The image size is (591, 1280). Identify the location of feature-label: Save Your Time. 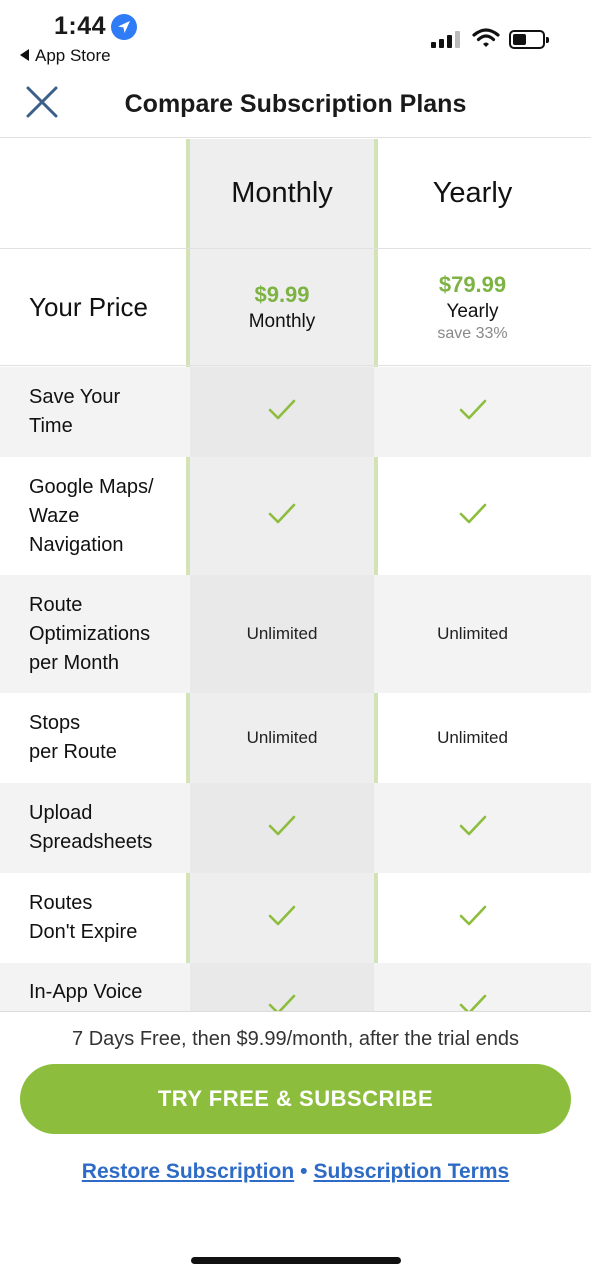
(75, 411).